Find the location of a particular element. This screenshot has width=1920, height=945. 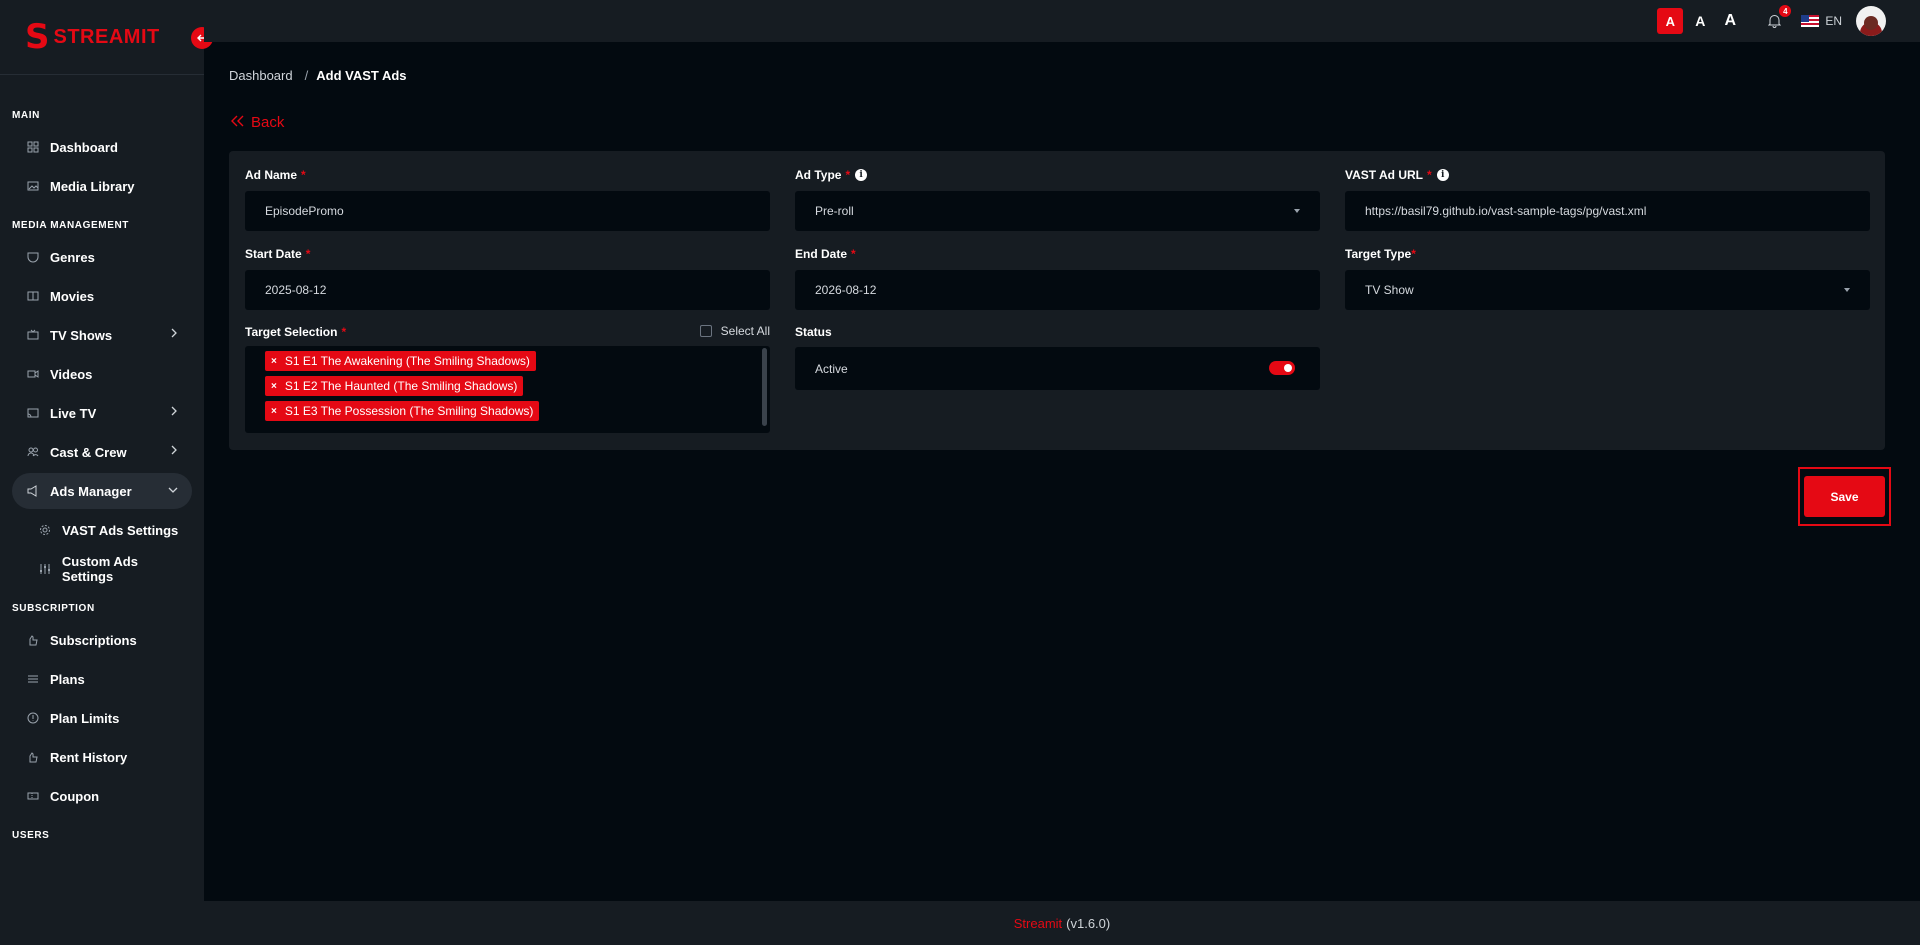

start-date-value: 2025-08-12 is located at coordinates (296, 290).